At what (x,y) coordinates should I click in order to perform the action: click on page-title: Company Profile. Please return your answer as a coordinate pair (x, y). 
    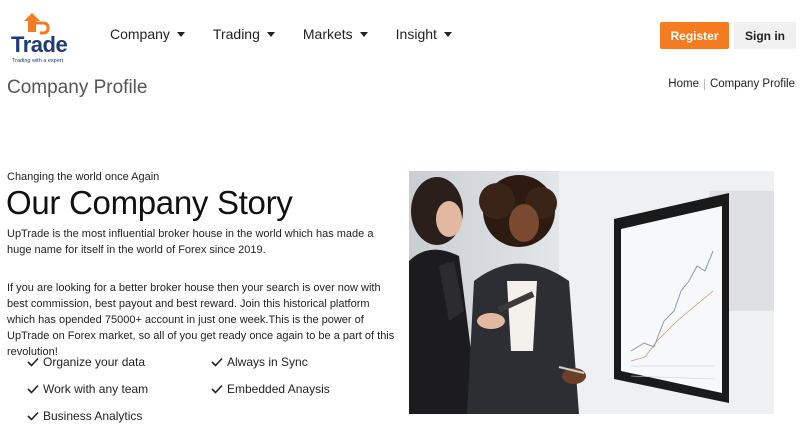
    Looking at the image, I should click on (77, 87).